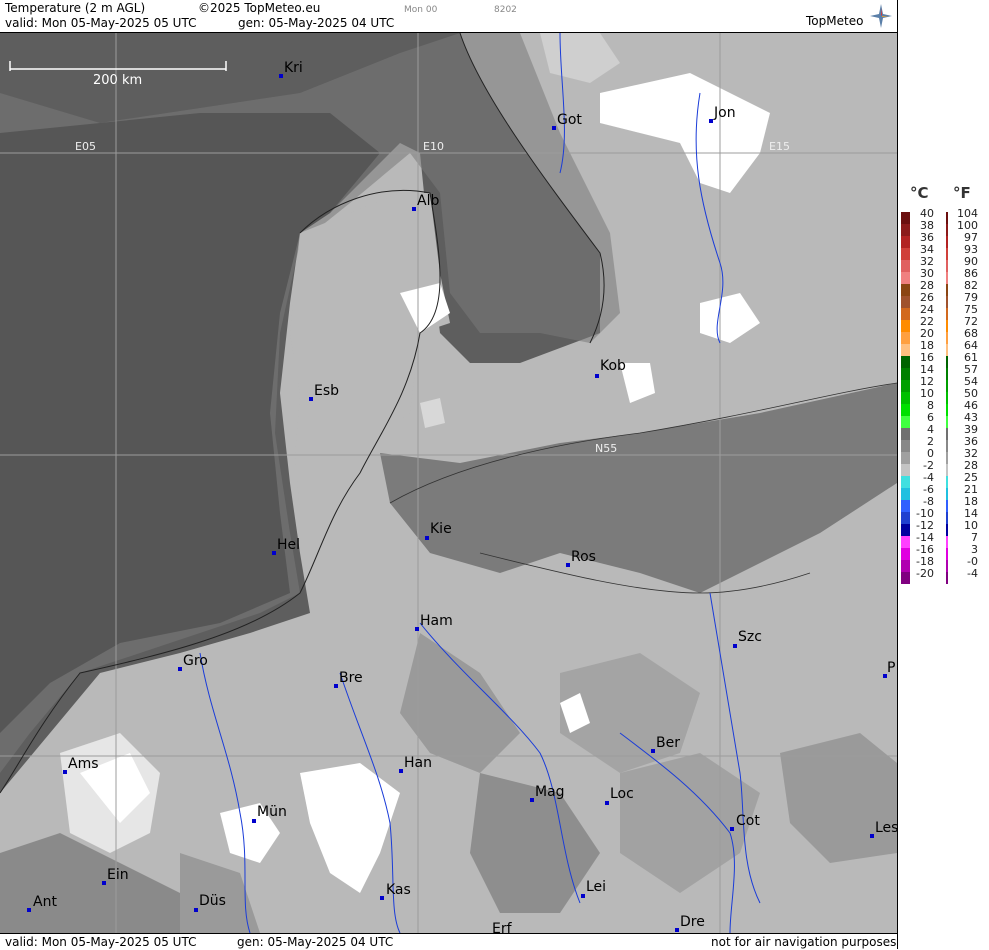  Describe the element at coordinates (85, 146) in the screenshot. I see `grid-label-e05: E05` at that location.